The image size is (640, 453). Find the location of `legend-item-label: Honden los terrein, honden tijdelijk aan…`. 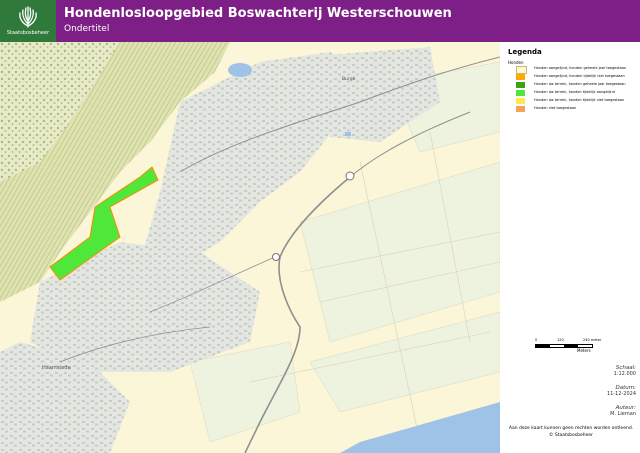

legend-item-label: Honden los terrein, honden tijdelijk aan… is located at coordinates (574, 92).